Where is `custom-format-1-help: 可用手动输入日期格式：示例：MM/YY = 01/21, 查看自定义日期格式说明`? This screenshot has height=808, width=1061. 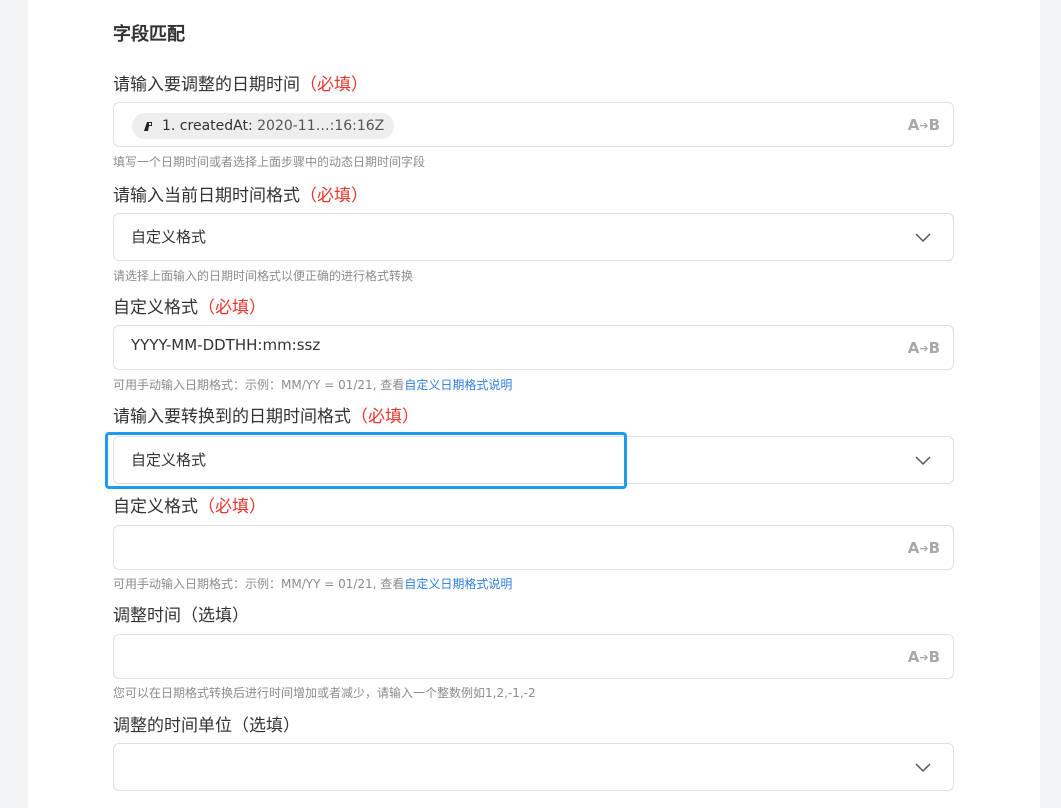 custom-format-1-help: 可用手动输入日期格式：示例：MM/YY = 01/21, 查看自定义日期格式说明 is located at coordinates (312, 385).